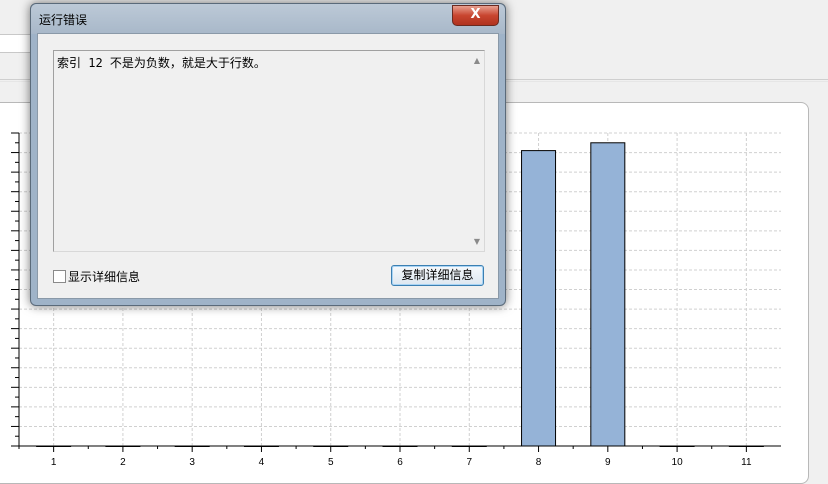 The height and width of the screenshot is (484, 828). Describe the element at coordinates (746, 462) in the screenshot. I see `x-tick-label: 11` at that location.